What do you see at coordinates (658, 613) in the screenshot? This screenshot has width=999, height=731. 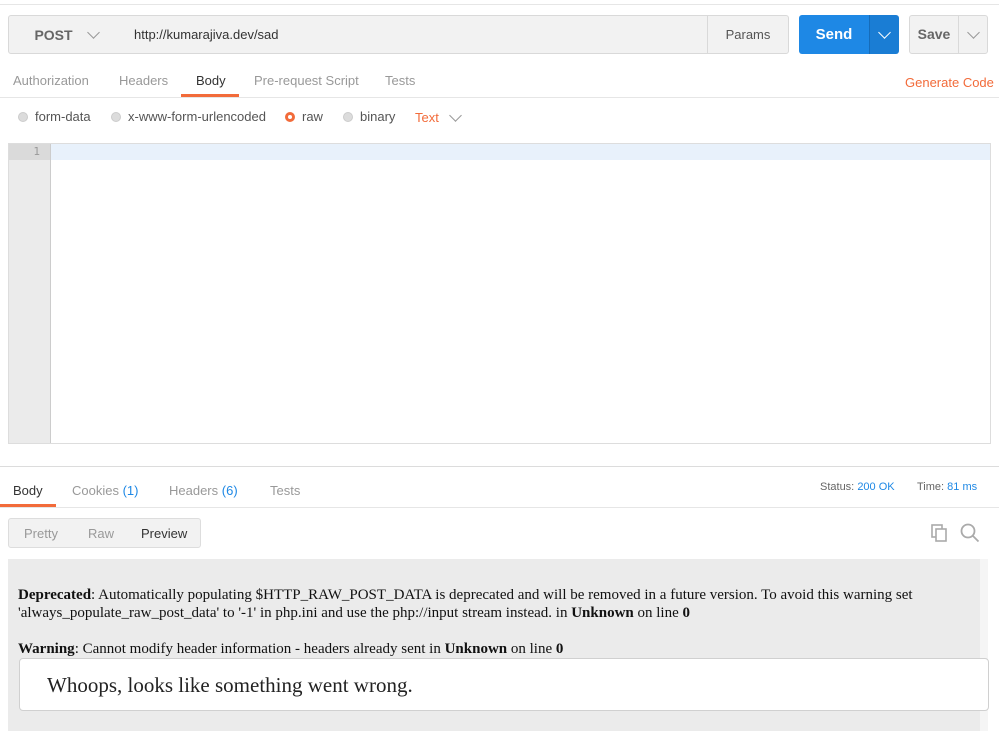 I see `deprecated-online: on line` at bounding box center [658, 613].